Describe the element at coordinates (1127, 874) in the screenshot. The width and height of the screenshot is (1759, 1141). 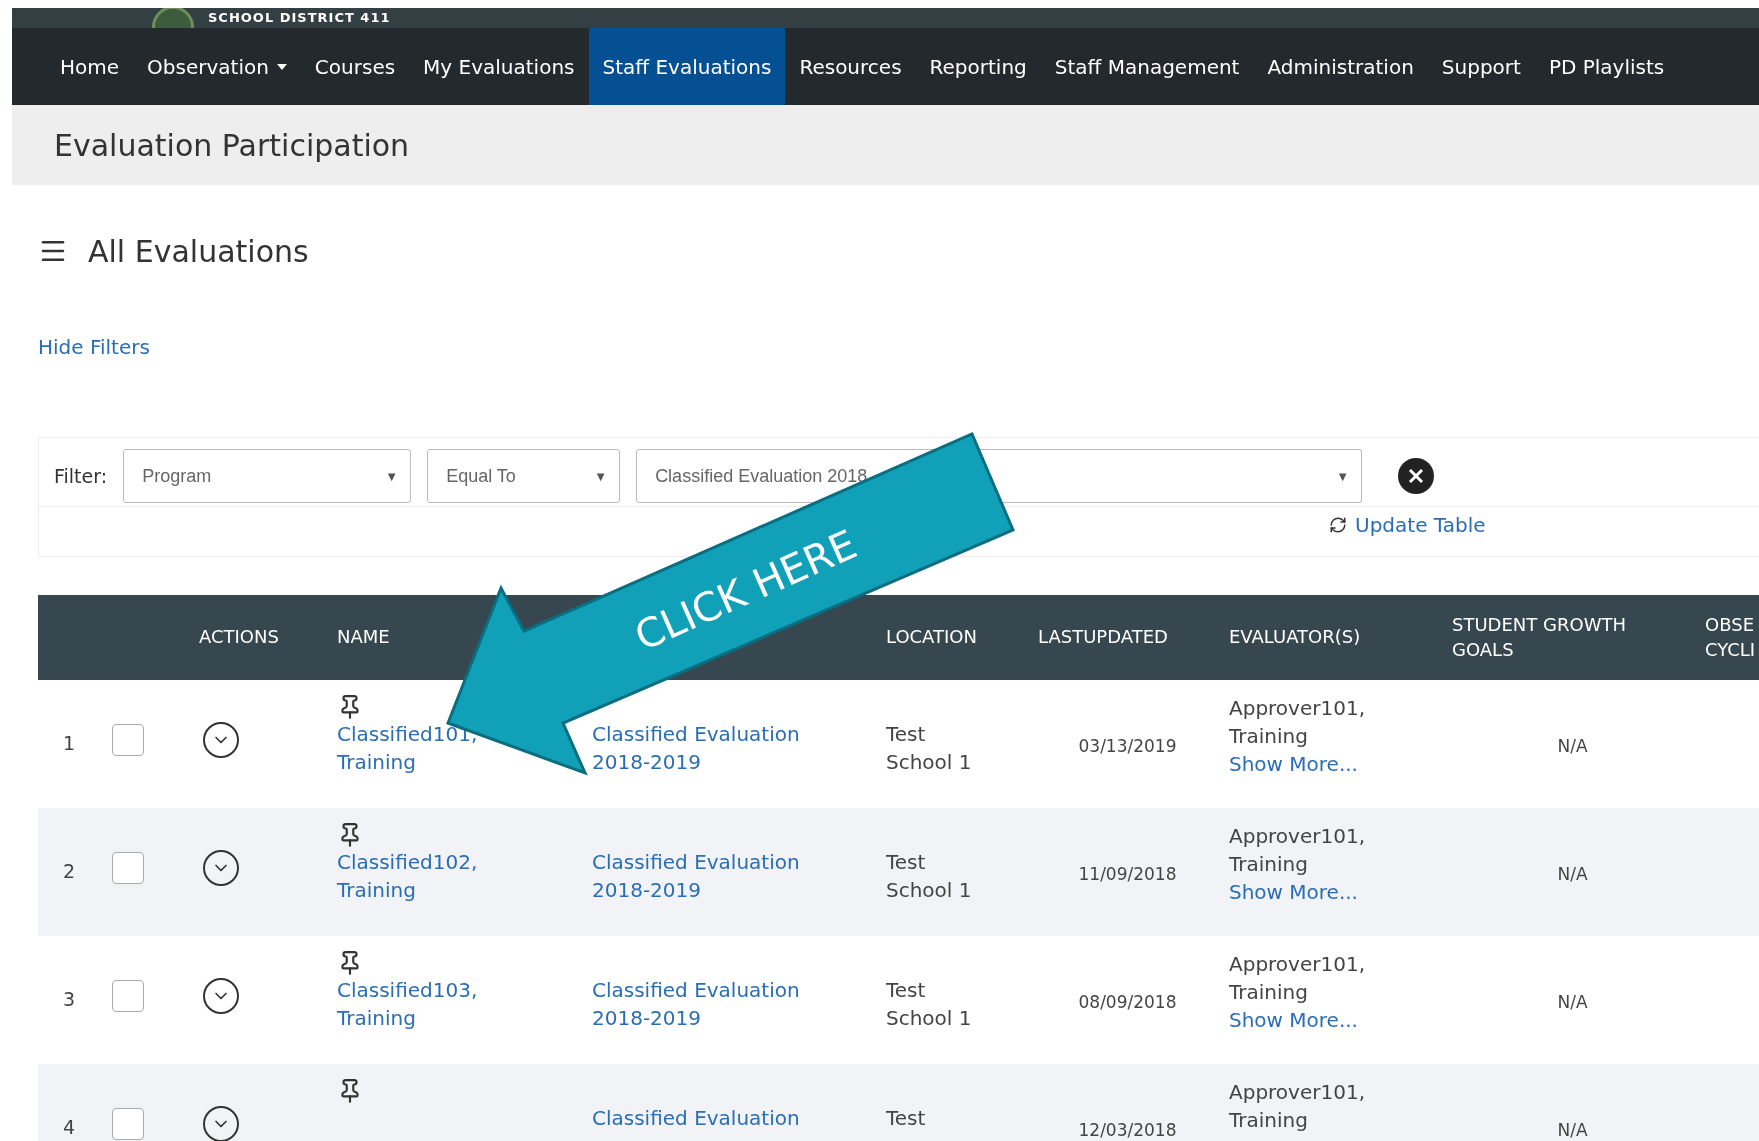
I see `updated-date: 11/09/2018` at that location.